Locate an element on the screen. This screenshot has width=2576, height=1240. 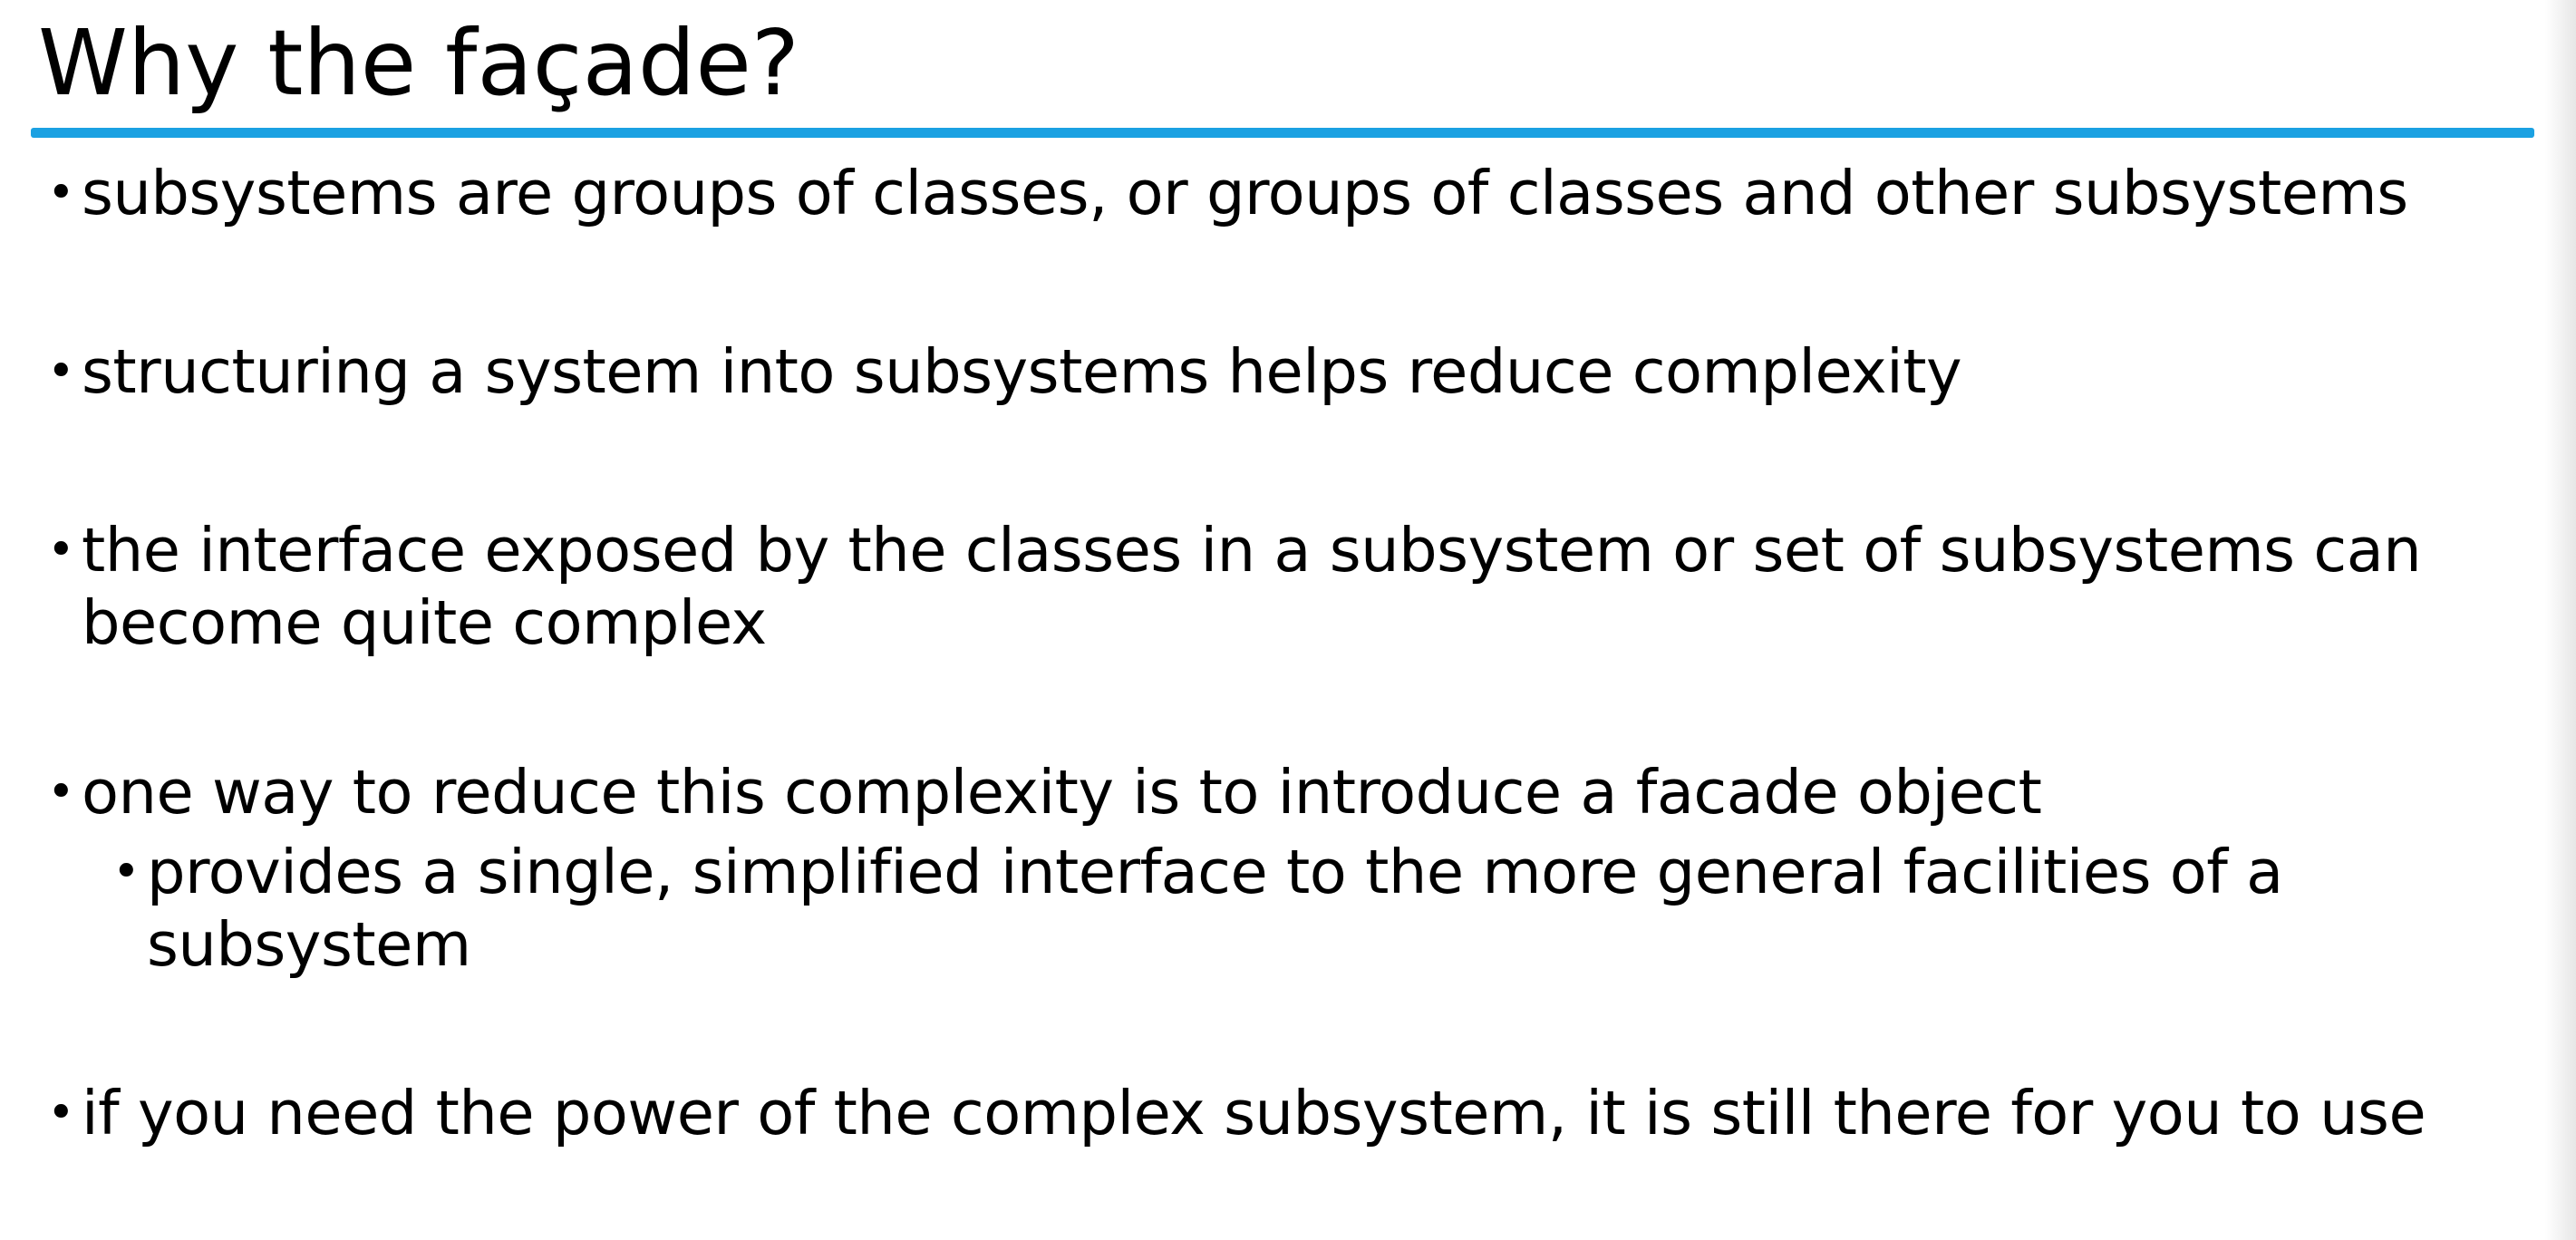
bullet-text-line-2: become quite complex is located at coordinates (424, 622).